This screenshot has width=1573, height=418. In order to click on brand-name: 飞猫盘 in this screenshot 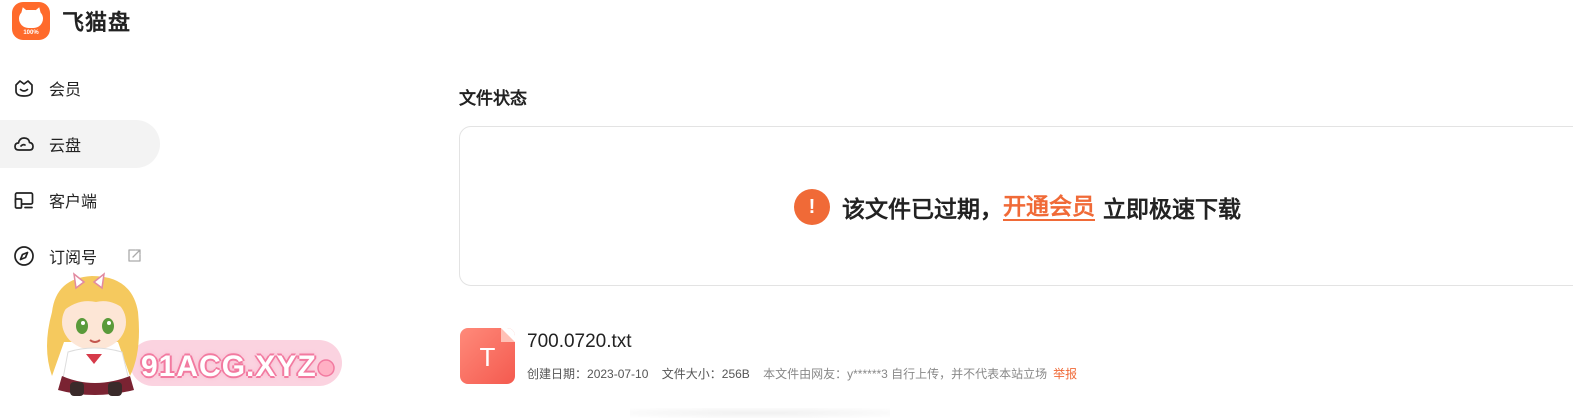, I will do `click(97, 22)`.